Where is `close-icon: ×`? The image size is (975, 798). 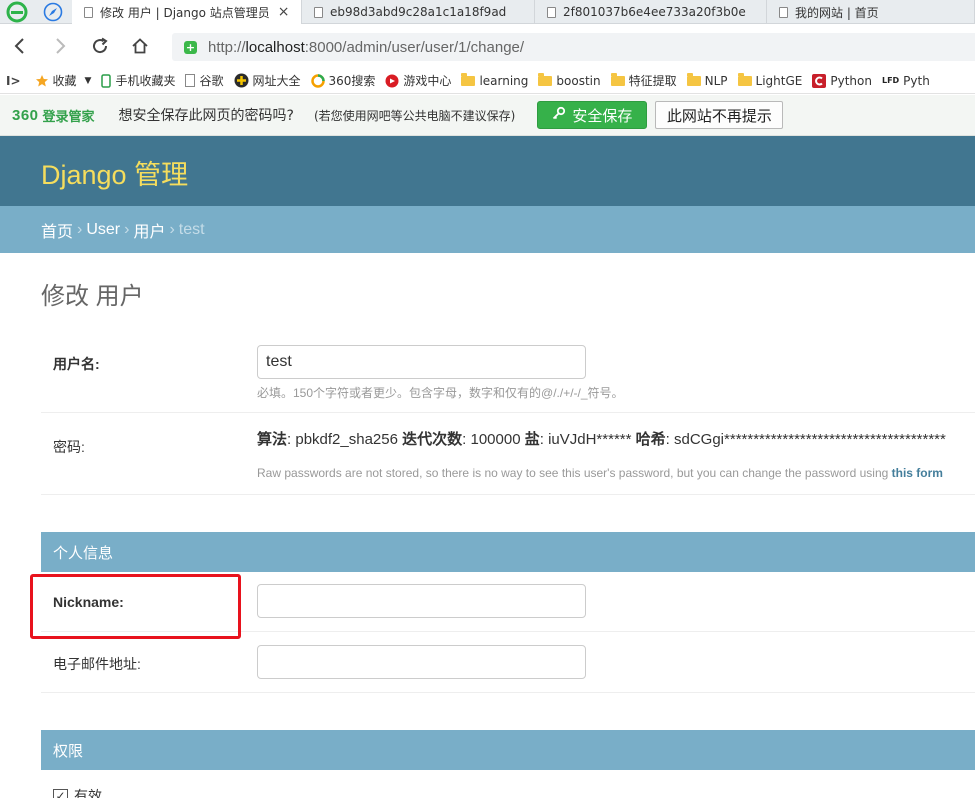 close-icon: × is located at coordinates (284, 12).